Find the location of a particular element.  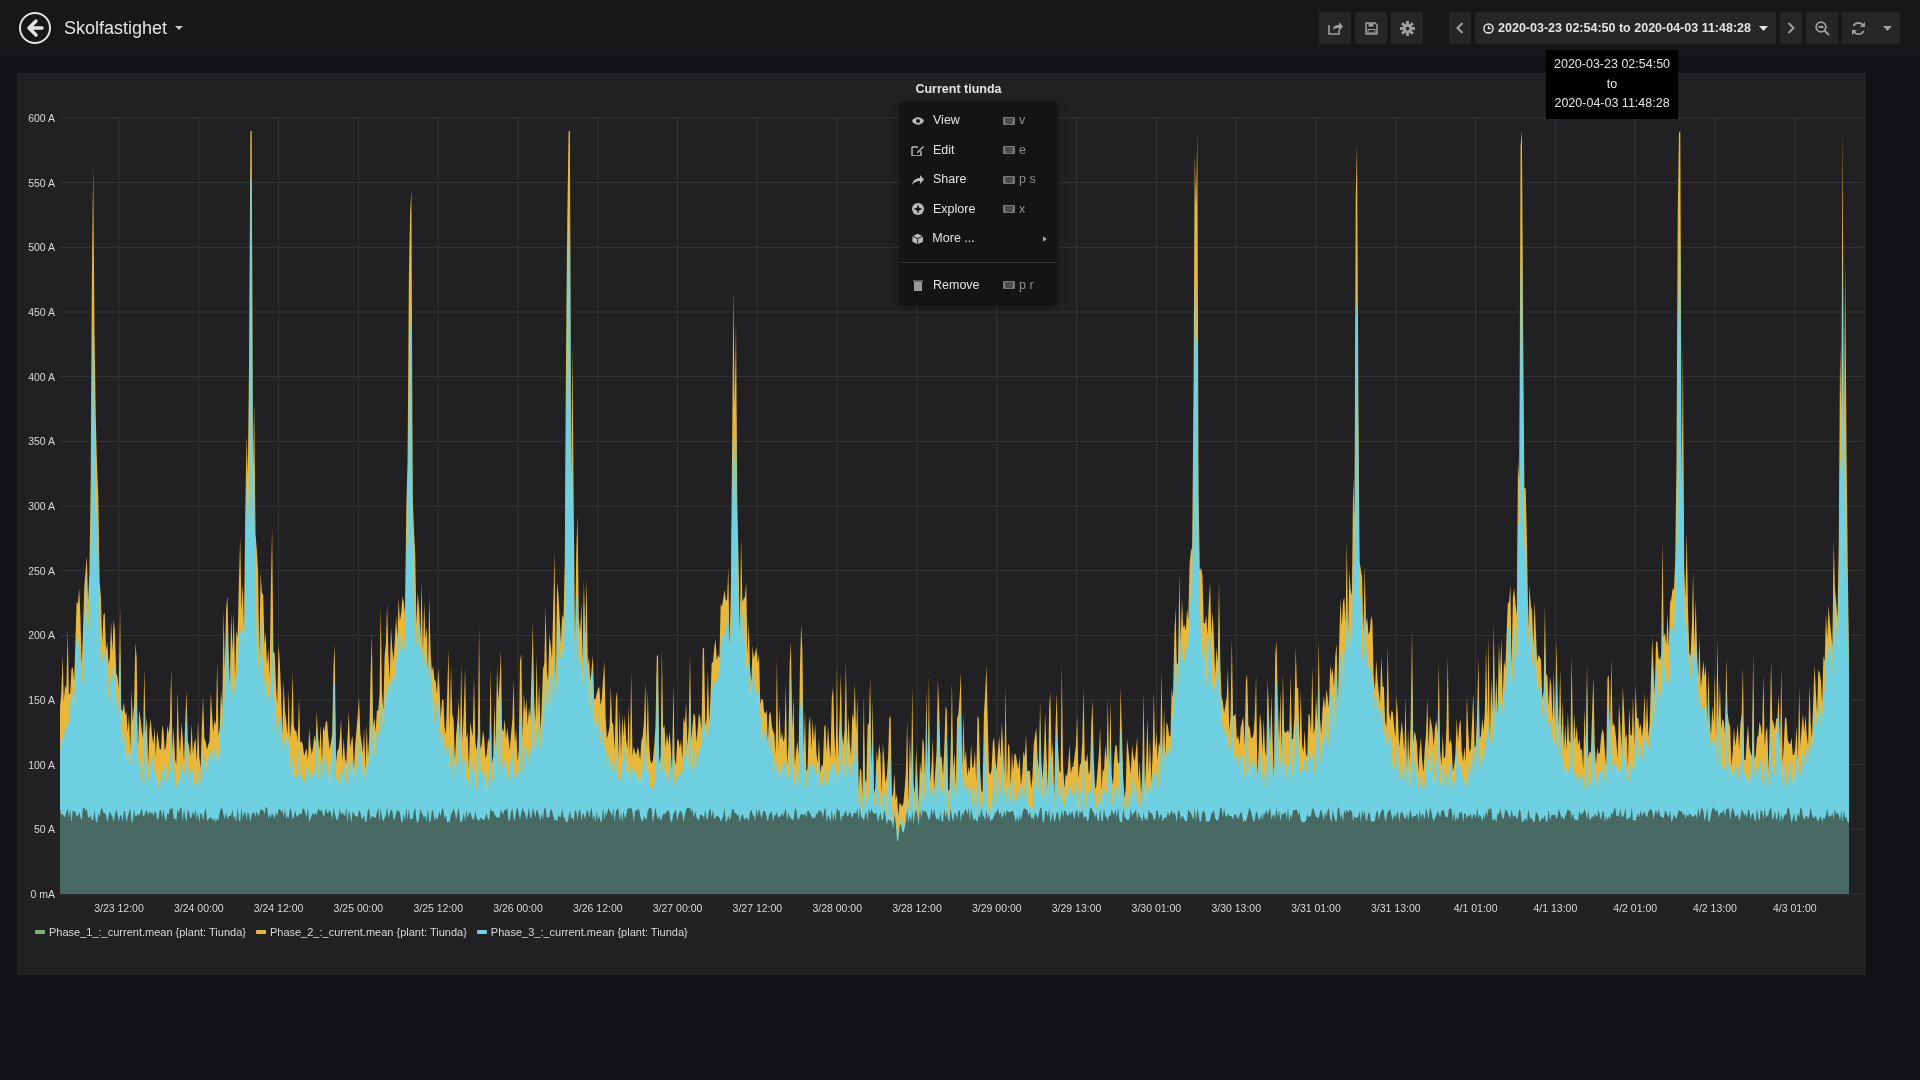

y-axis-label: 150 A is located at coordinates (41, 700).